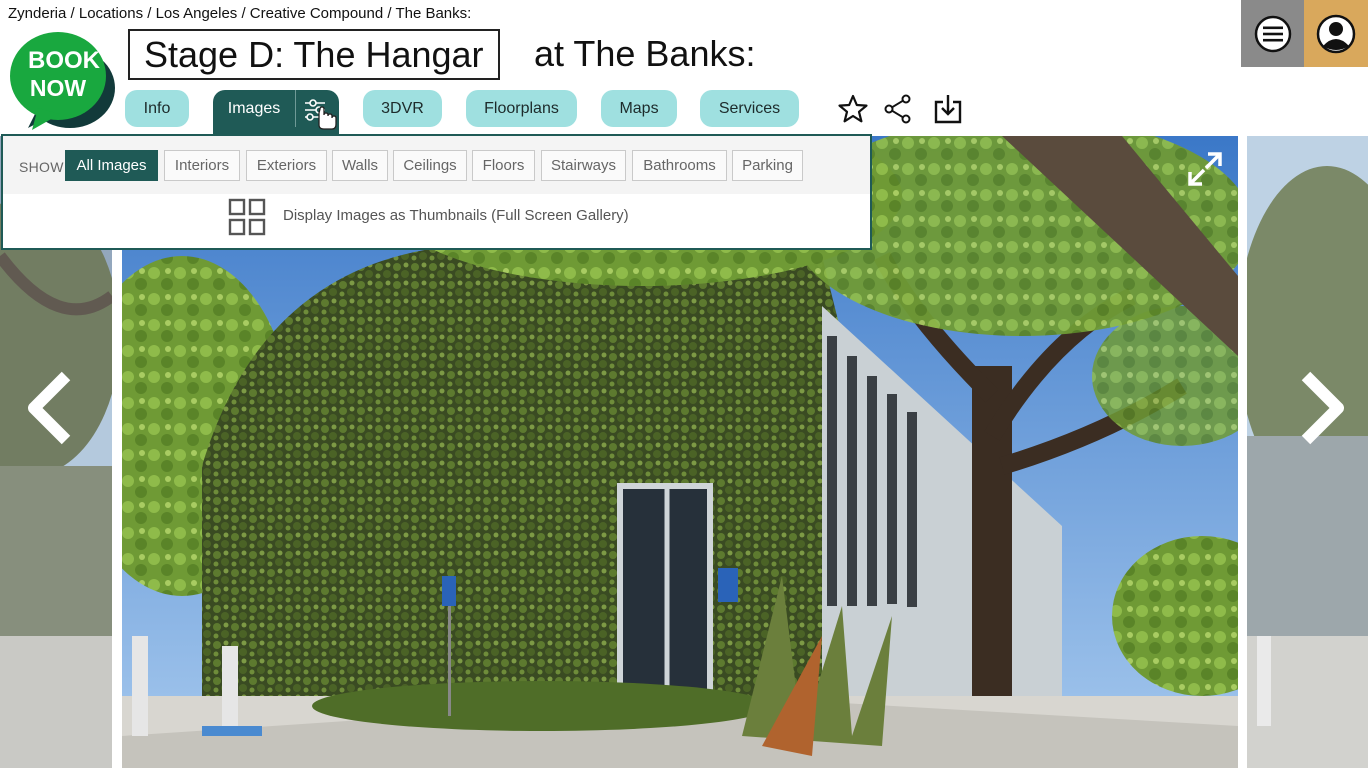  I want to click on show-label: SHOW, so click(41, 167).